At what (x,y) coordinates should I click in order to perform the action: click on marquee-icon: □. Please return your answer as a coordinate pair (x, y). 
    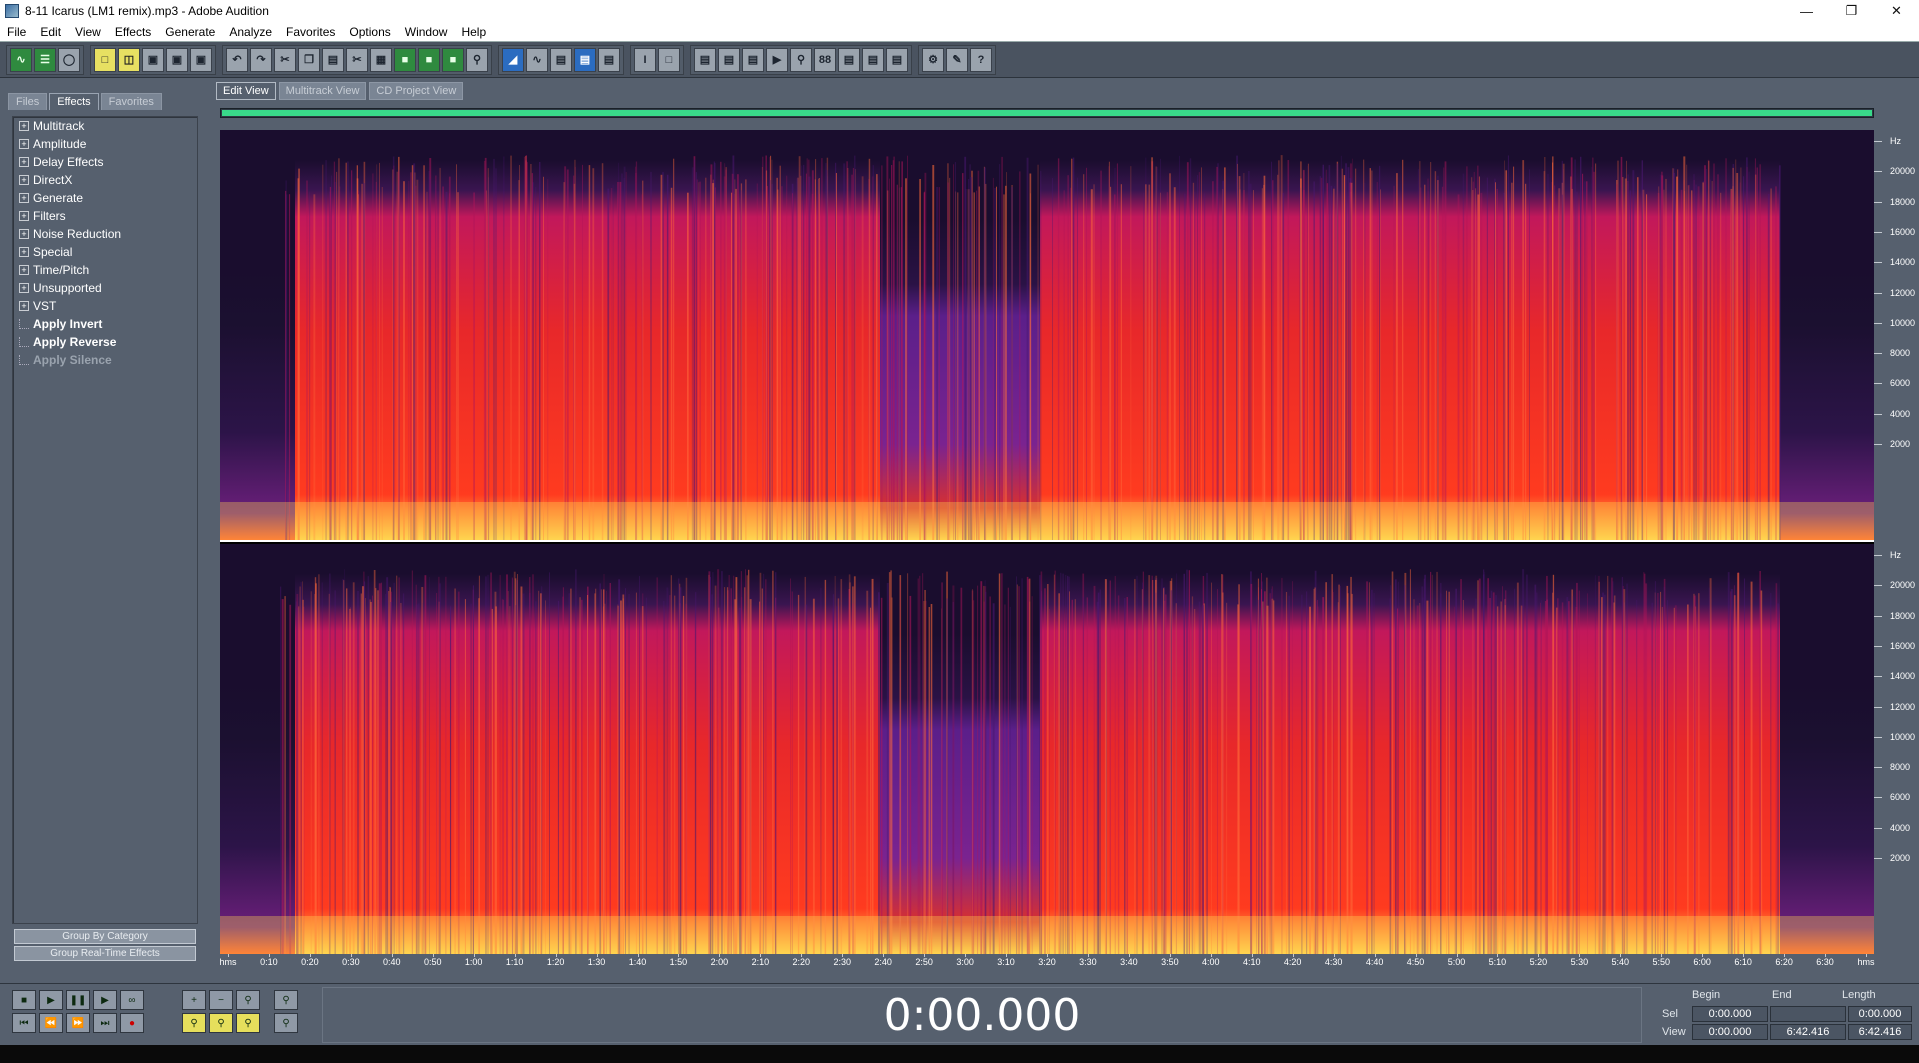
    Looking at the image, I should click on (669, 59).